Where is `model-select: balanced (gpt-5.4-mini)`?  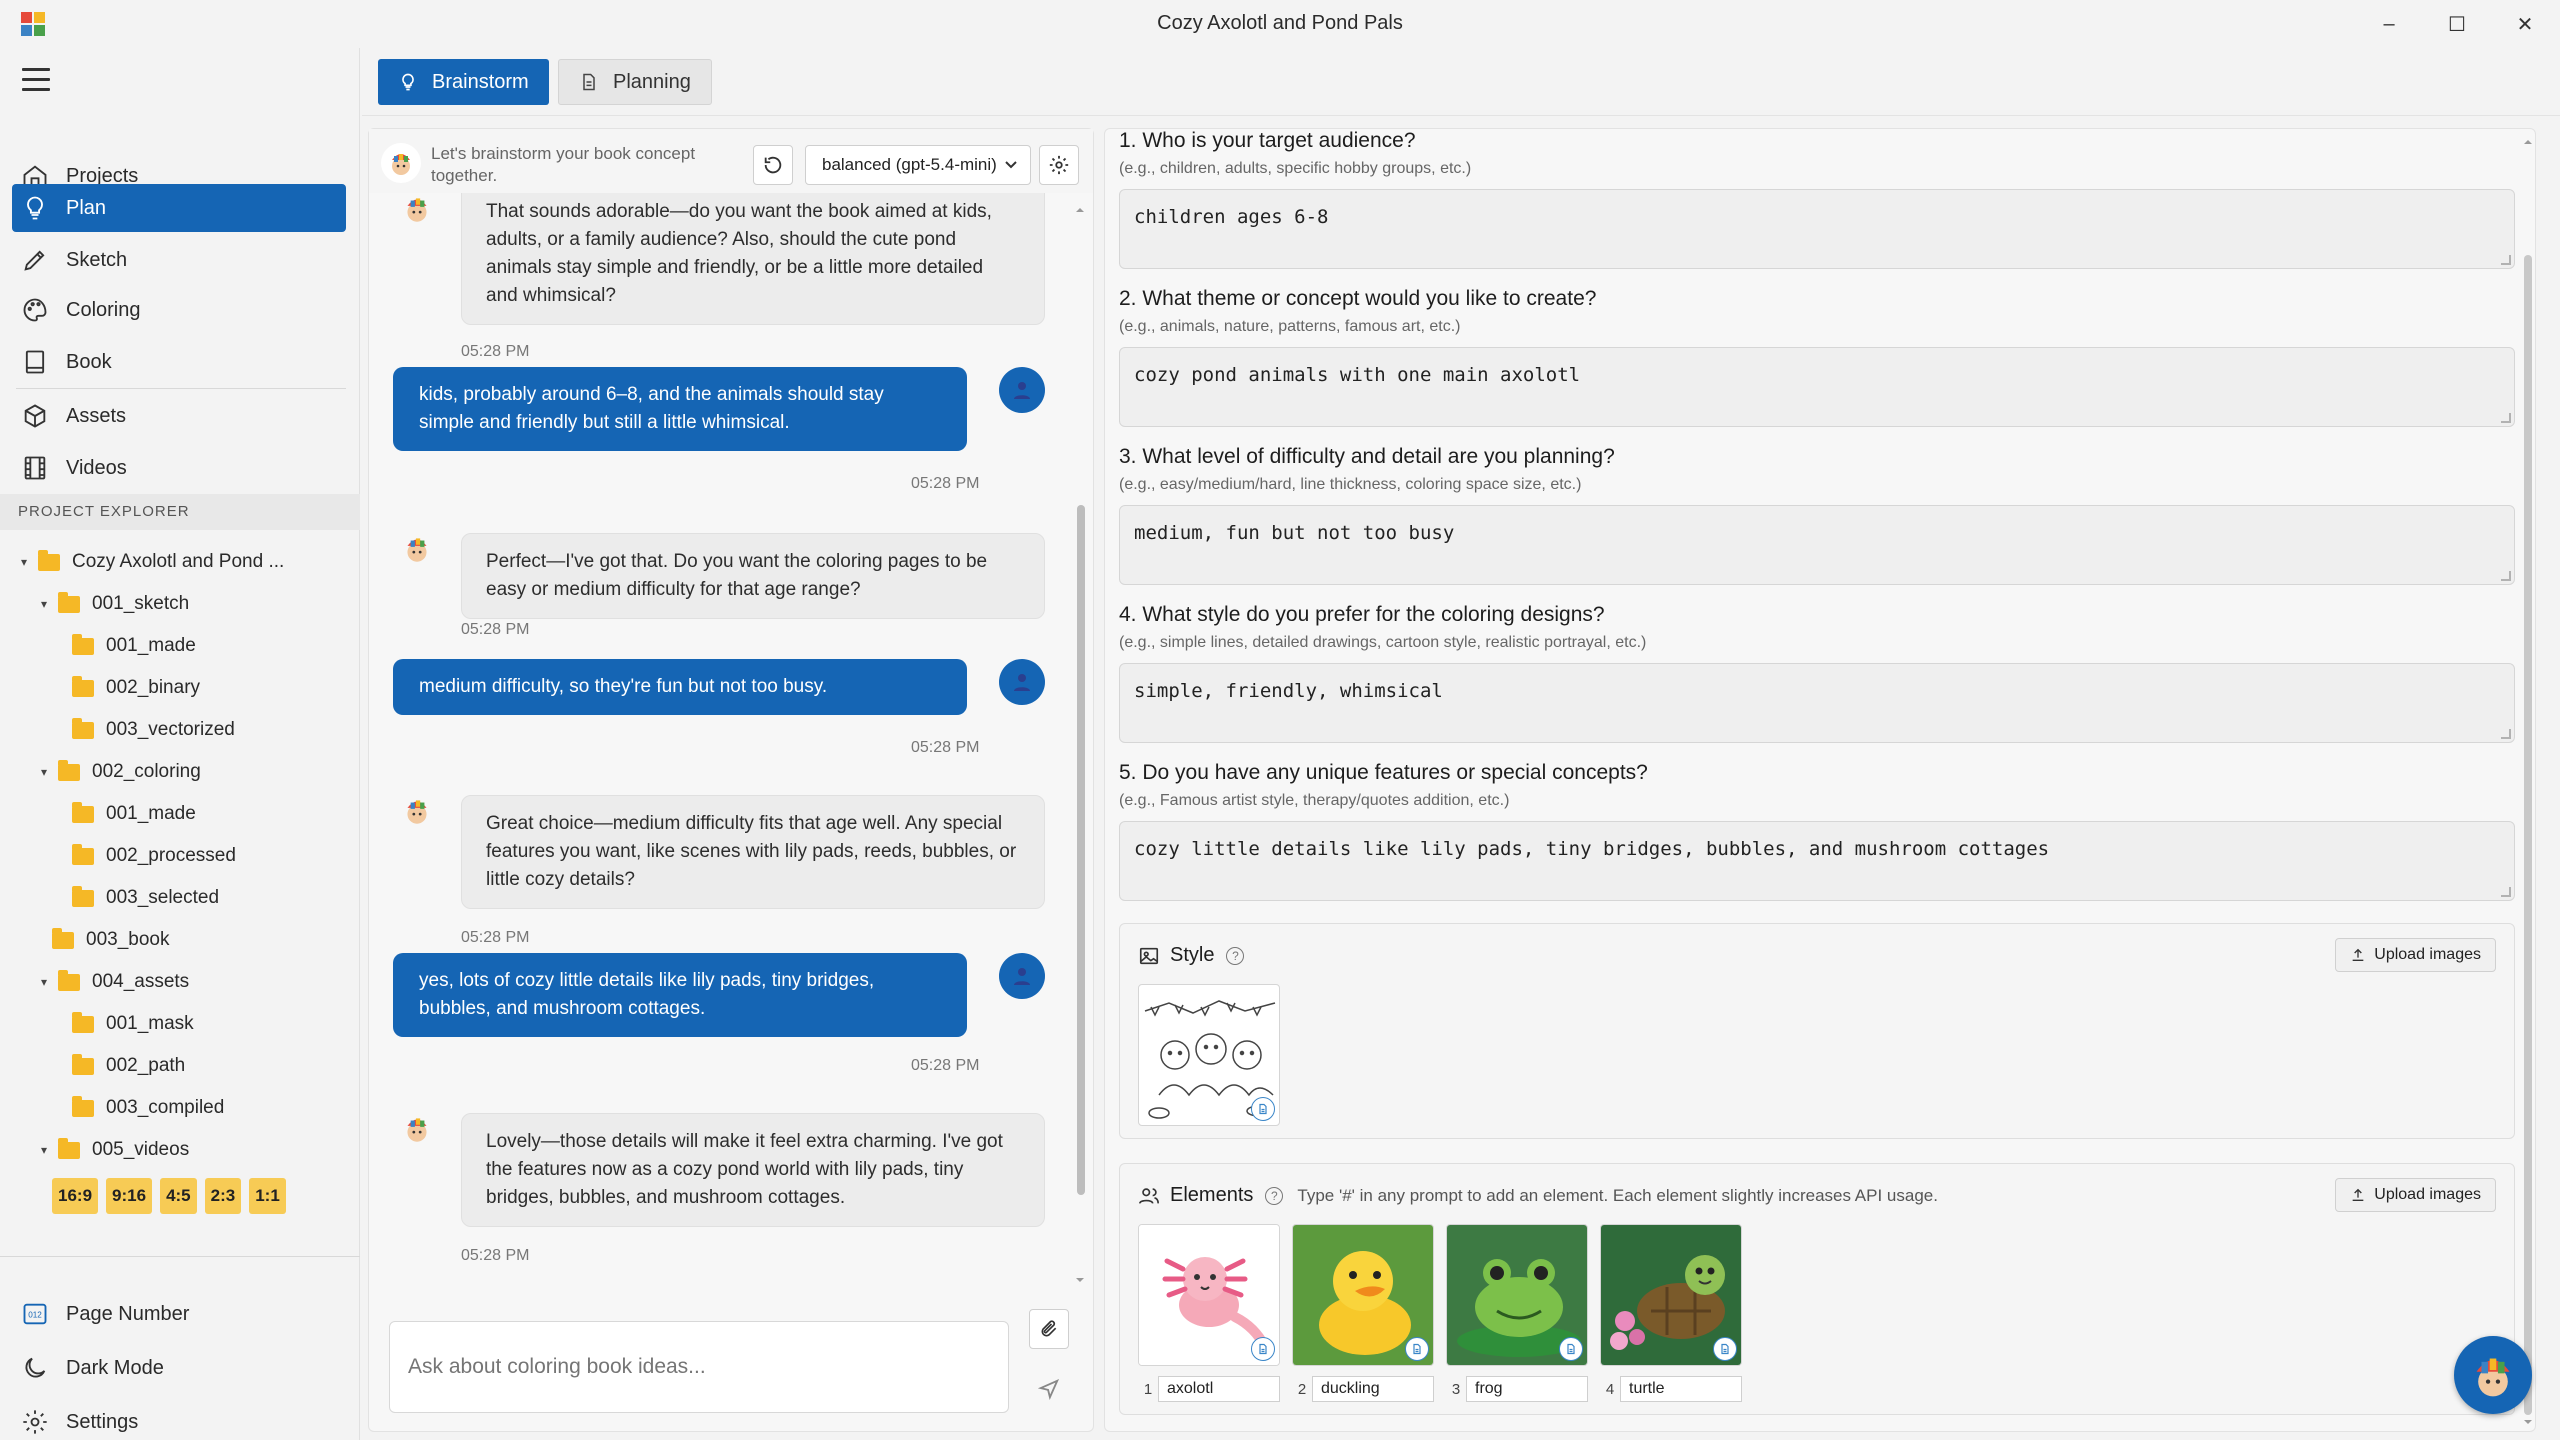 model-select: balanced (gpt-5.4-mini) is located at coordinates (918, 165).